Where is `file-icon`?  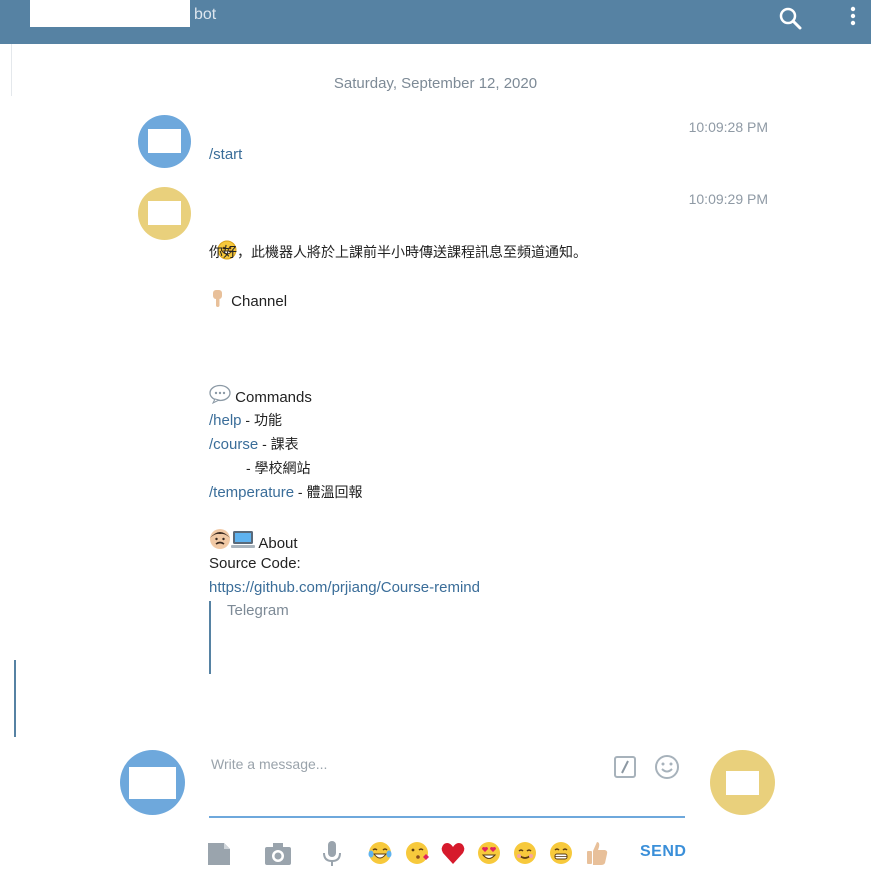
file-icon is located at coordinates (219, 853).